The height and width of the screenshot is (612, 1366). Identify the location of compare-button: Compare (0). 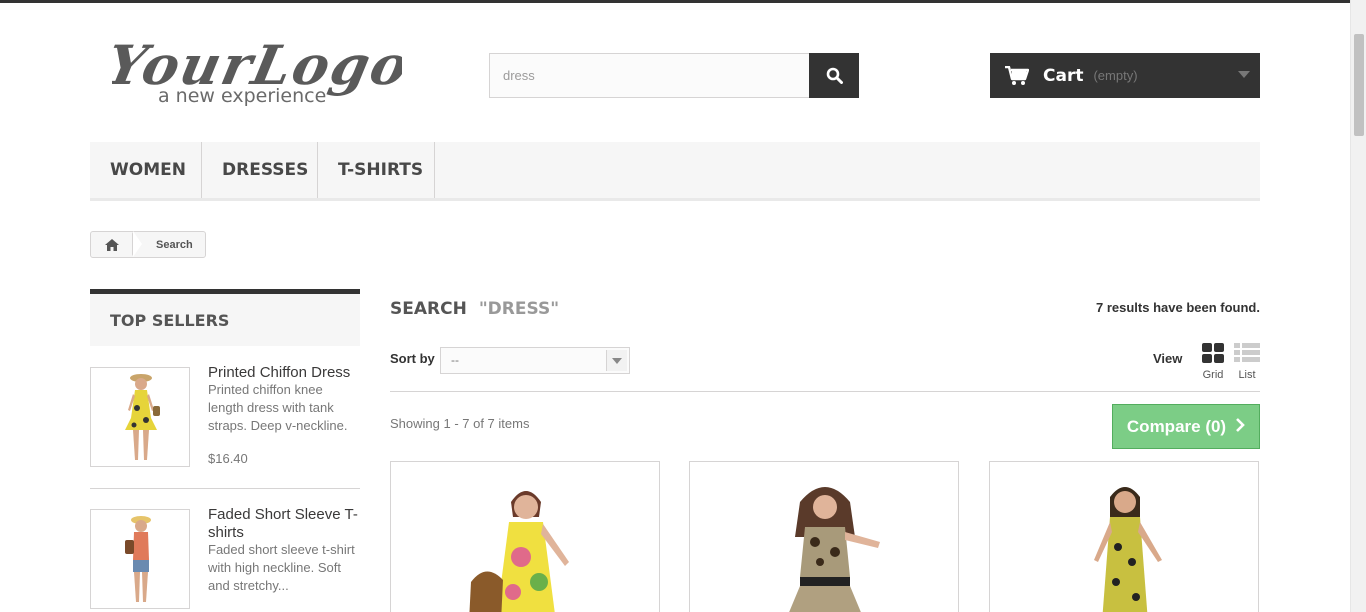
(1186, 426).